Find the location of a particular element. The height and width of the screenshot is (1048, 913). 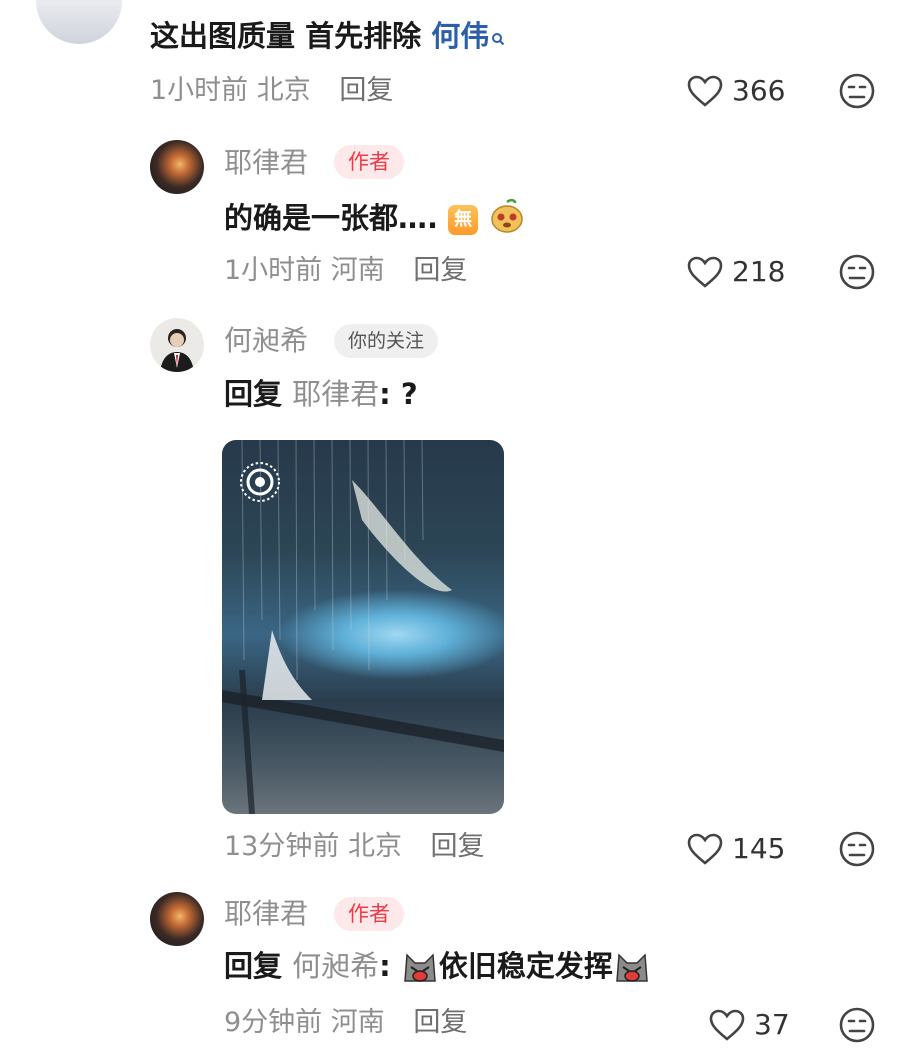

like-button: 366 is located at coordinates (735, 91).